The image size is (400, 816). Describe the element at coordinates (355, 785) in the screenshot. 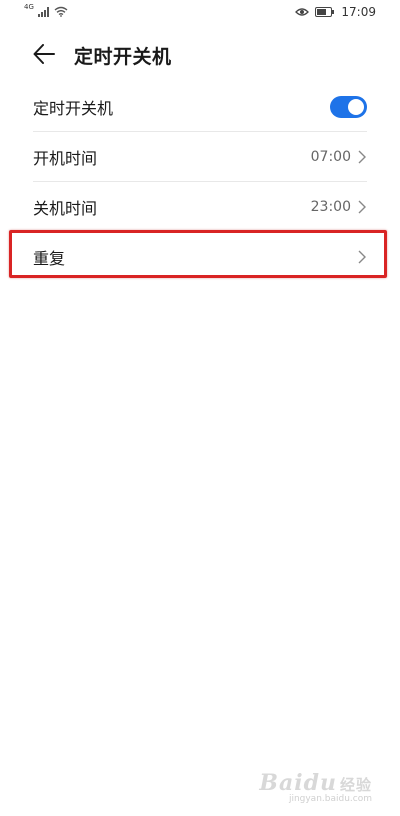

I see `watermark-suffix: 经验` at that location.